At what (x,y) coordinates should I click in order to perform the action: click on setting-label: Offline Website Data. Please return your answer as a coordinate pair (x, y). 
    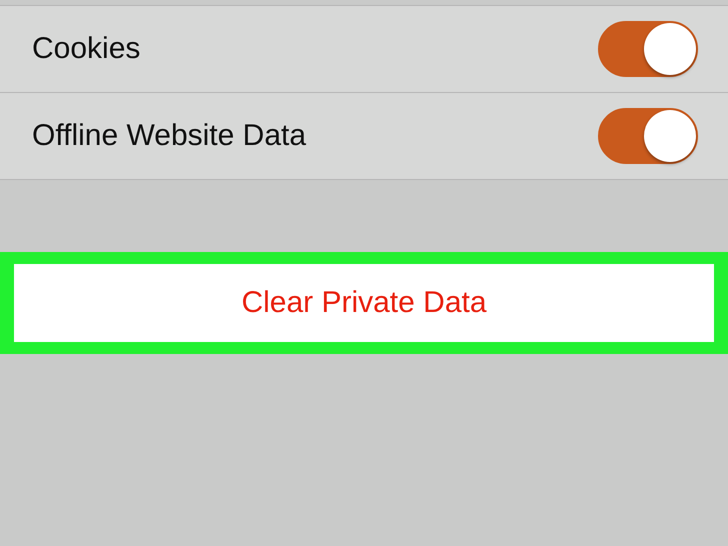
    Looking at the image, I should click on (170, 136).